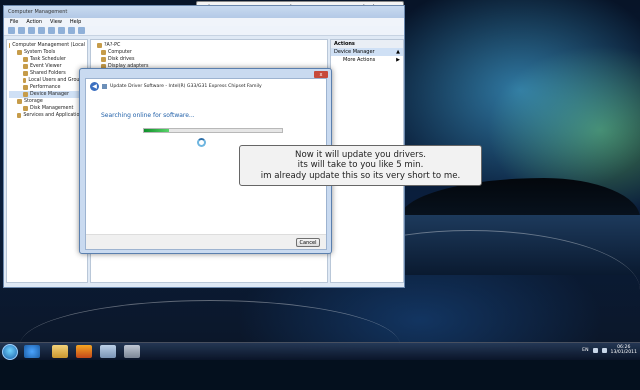 This screenshot has height=390, width=640. What do you see at coordinates (47, 80) in the screenshot?
I see `tree-item-local-users: Local Users and Groups` at bounding box center [47, 80].